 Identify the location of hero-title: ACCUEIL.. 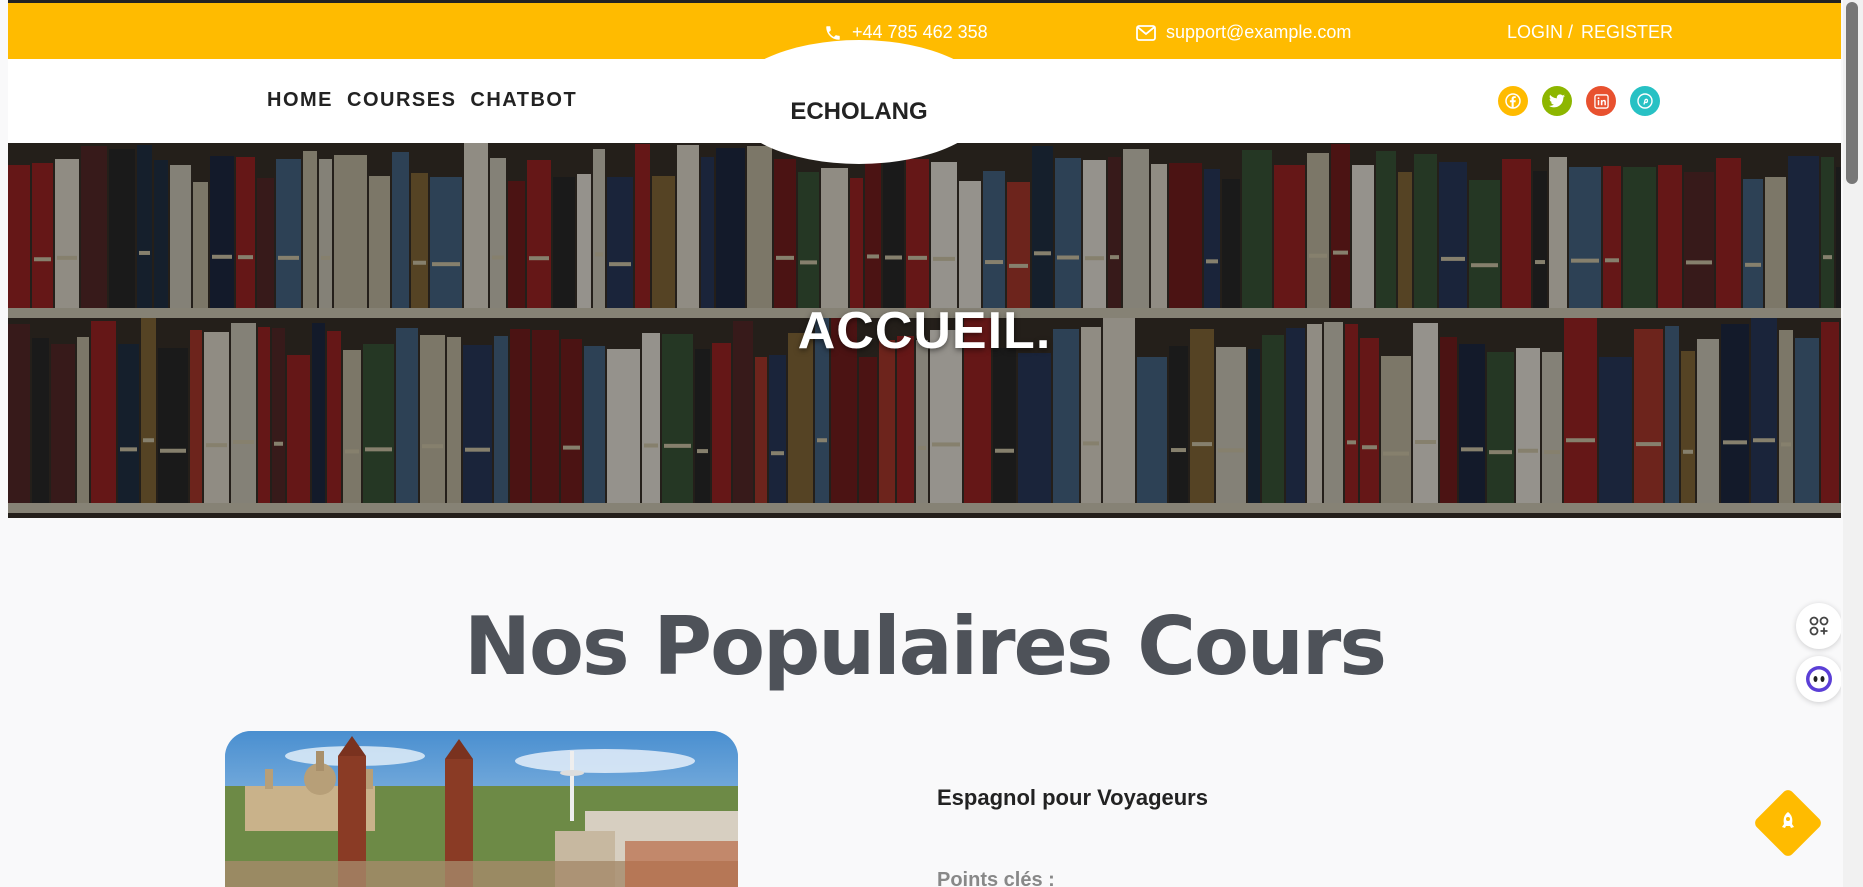
(924, 331).